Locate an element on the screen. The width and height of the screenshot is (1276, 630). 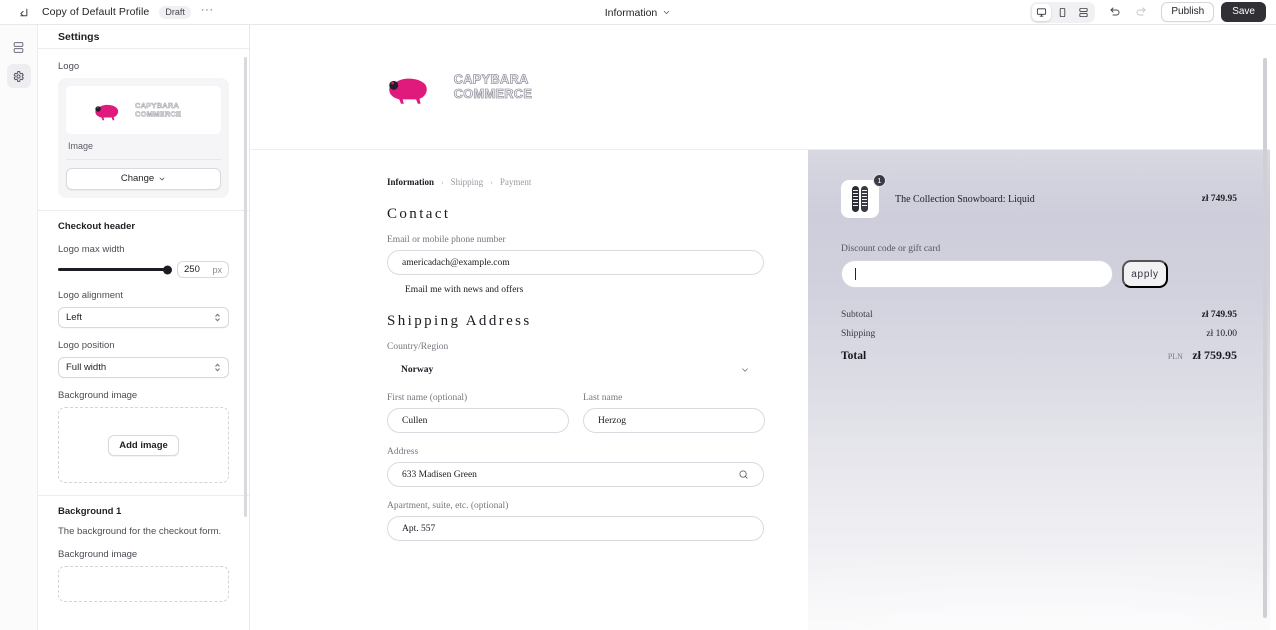
shipping-row: Shipping zł 10.00 is located at coordinates (1039, 334).